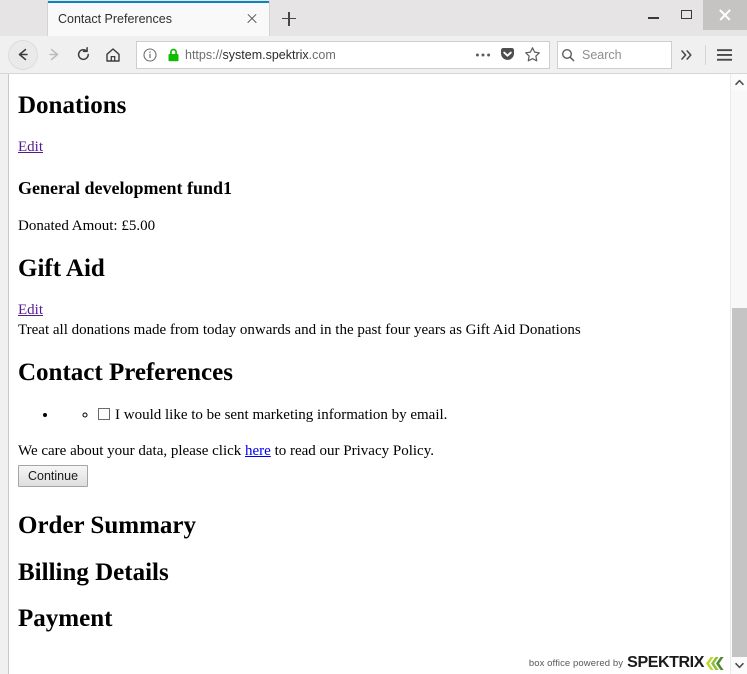  What do you see at coordinates (568, 55) in the screenshot?
I see `search-icon` at bounding box center [568, 55].